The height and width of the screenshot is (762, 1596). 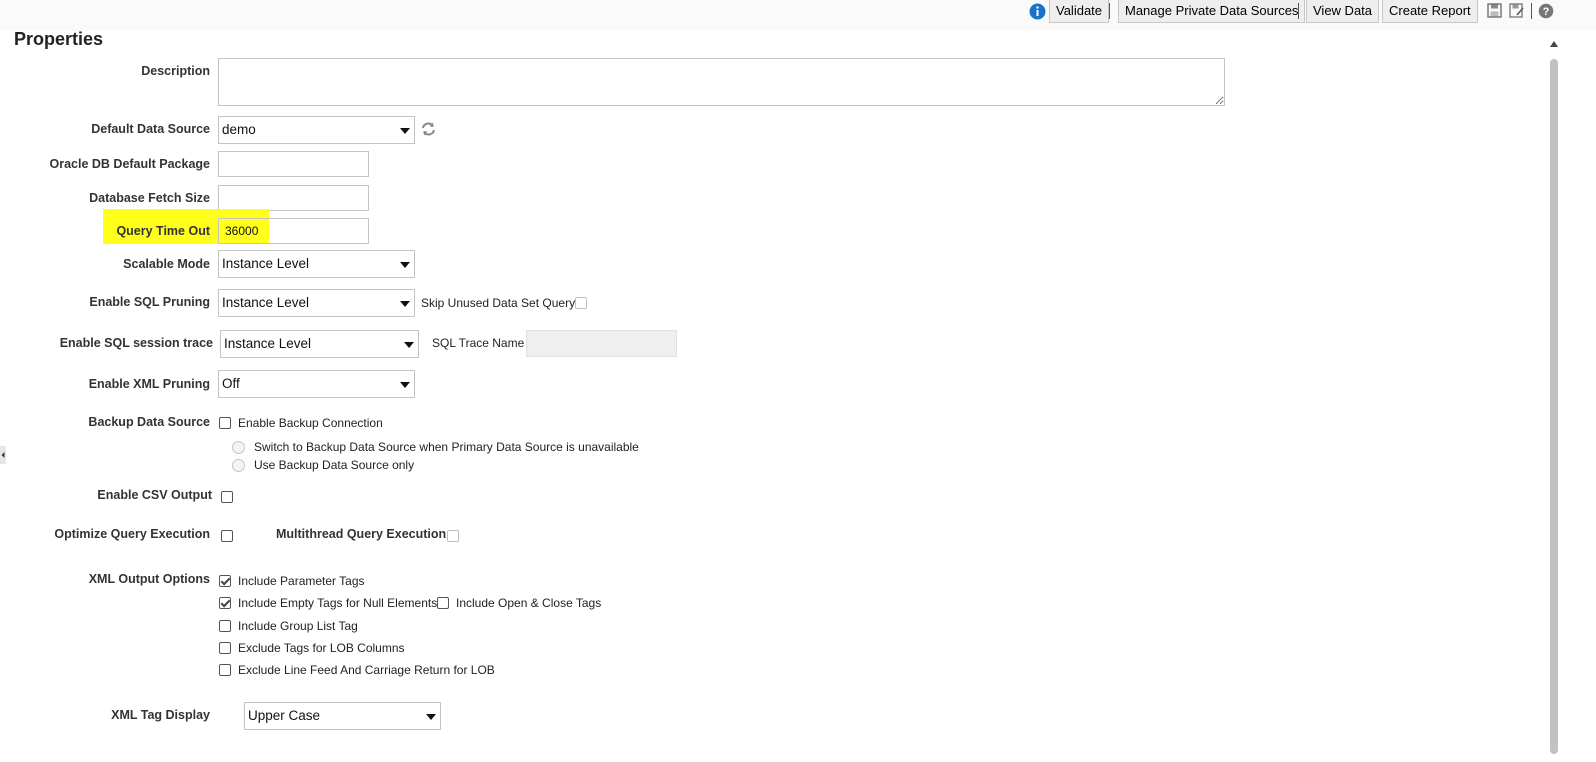 I want to click on description-label: Description, so click(x=175, y=71).